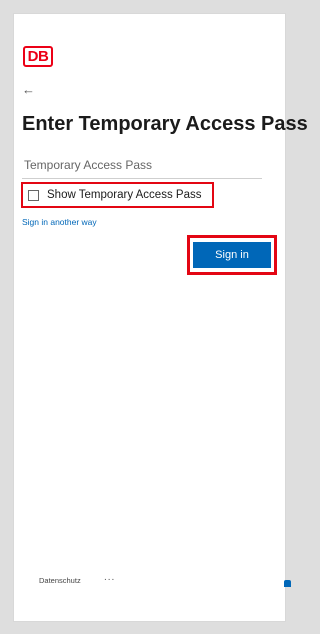 This screenshot has height=634, width=320. I want to click on sign-in-highlight: Sign in, so click(232, 255).